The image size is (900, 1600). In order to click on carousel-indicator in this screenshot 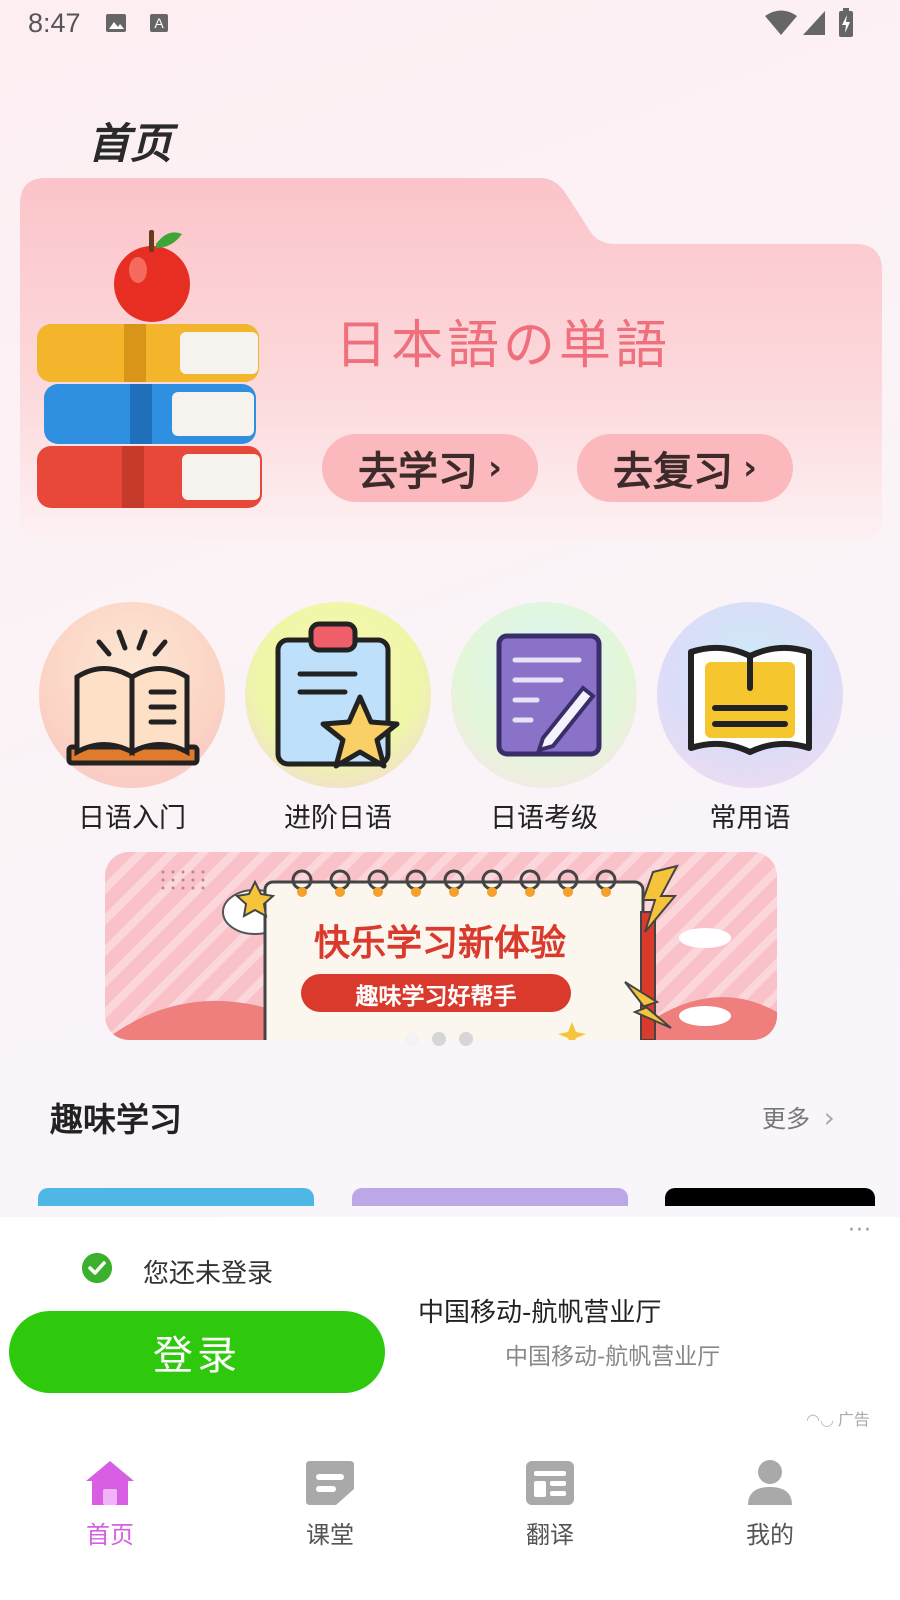, I will do `click(439, 1039)`.